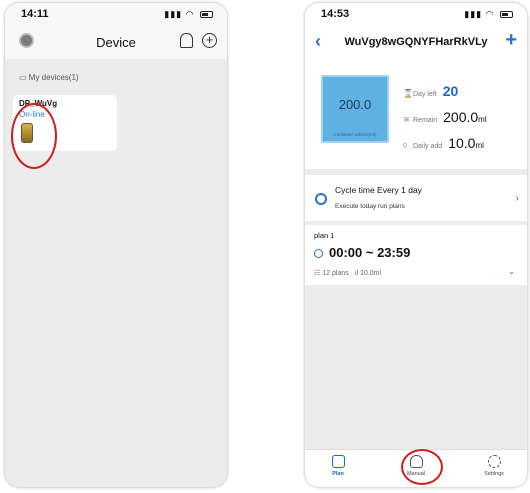 The width and height of the screenshot is (530, 493). I want to click on day-left-value: 20, so click(450, 91).